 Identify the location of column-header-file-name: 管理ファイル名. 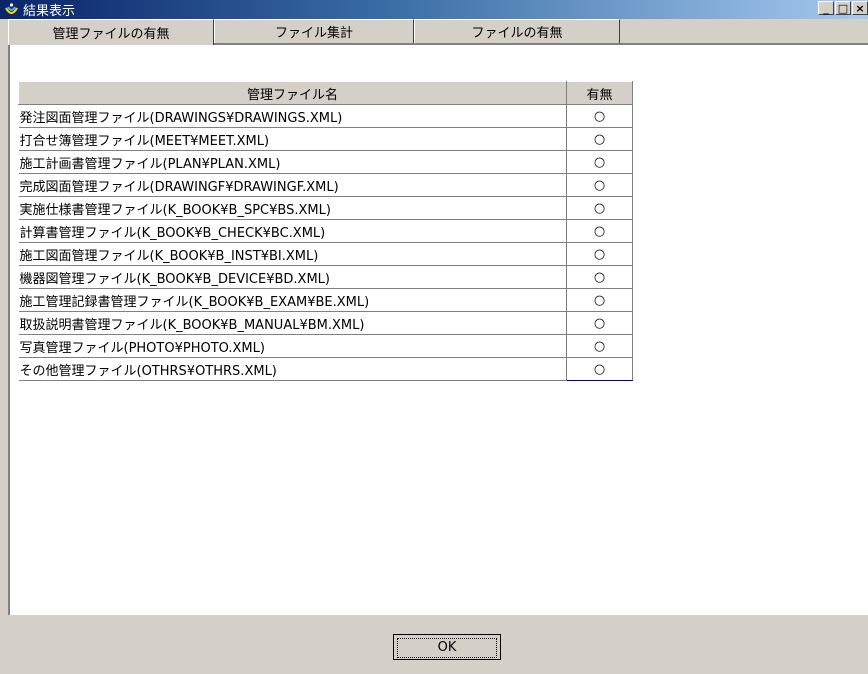
(292, 93).